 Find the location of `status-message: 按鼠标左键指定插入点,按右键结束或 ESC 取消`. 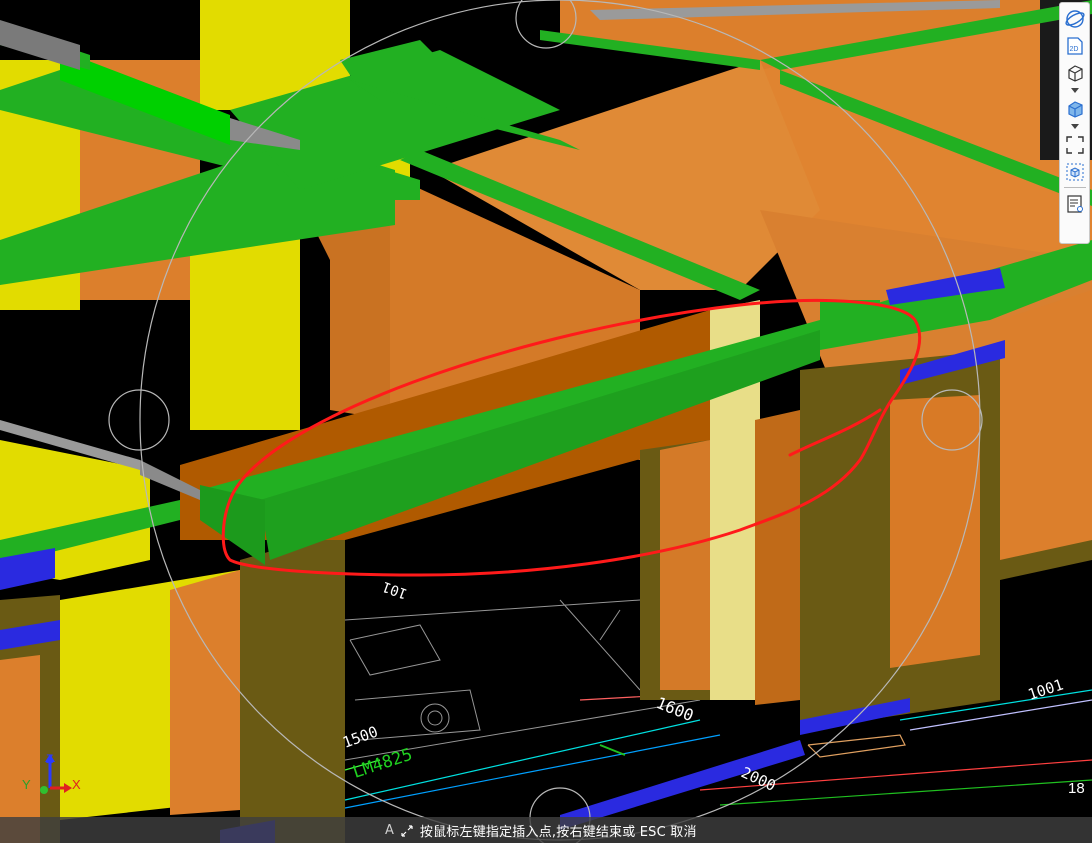

status-message: 按鼠标左键指定插入点,按右键结束或 ESC 取消 is located at coordinates (558, 832).